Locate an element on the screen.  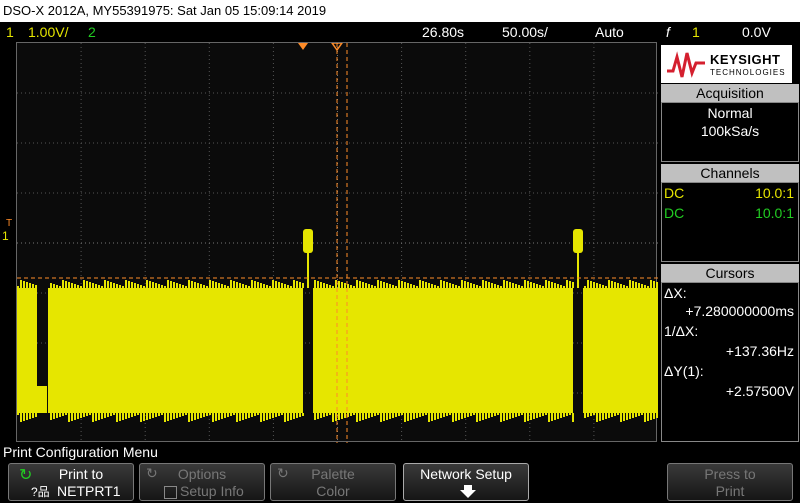
network-setup-button: Network Setup is located at coordinates (466, 482).